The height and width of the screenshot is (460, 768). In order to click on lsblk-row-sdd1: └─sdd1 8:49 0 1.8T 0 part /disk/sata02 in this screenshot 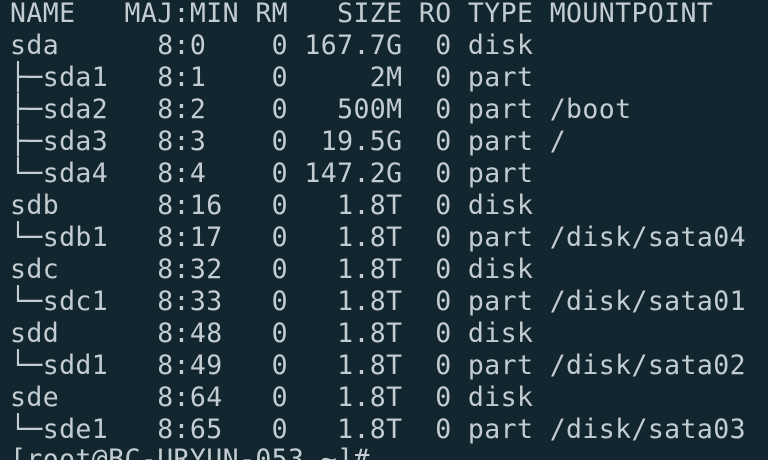, I will do `click(378, 365)`.